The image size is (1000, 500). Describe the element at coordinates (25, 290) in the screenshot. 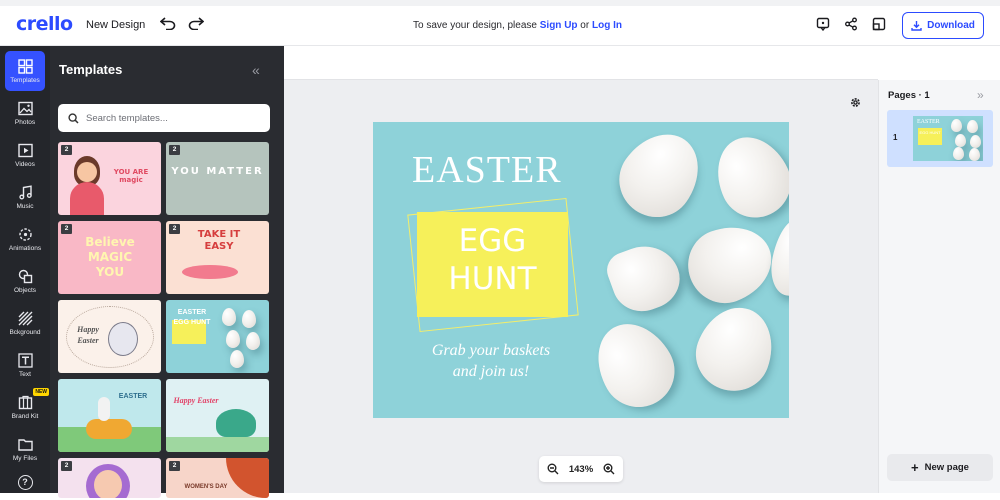

I see `rail-label: Objects` at that location.